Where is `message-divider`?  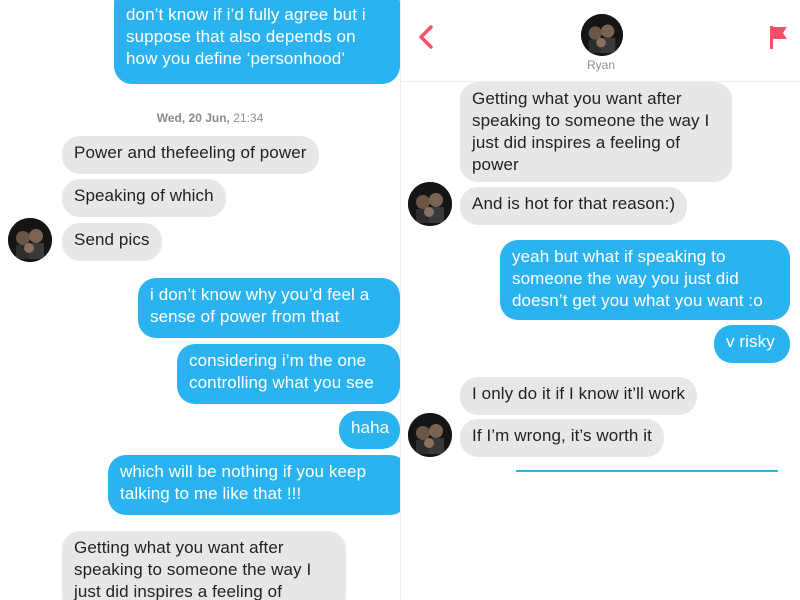
message-divider is located at coordinates (647, 471).